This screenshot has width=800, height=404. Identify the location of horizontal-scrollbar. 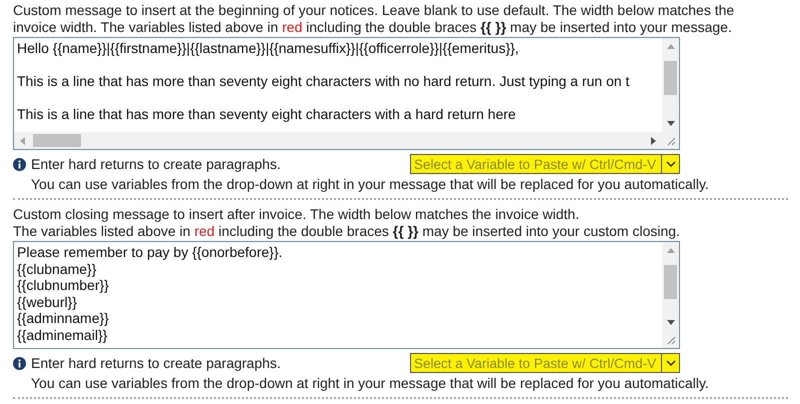
(338, 140).